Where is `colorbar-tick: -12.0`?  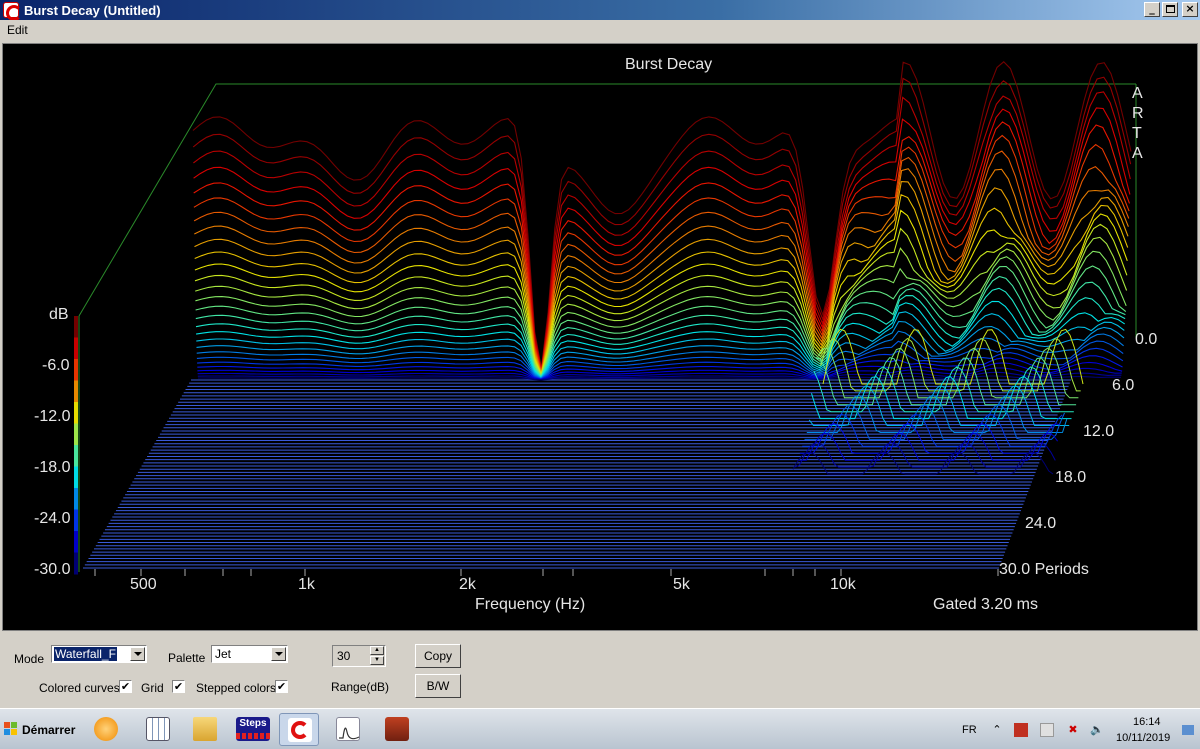 colorbar-tick: -12.0 is located at coordinates (52, 416).